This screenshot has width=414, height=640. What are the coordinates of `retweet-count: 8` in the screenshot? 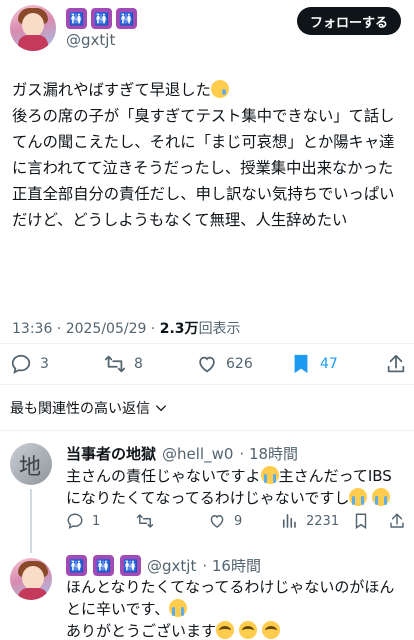 It's located at (138, 364).